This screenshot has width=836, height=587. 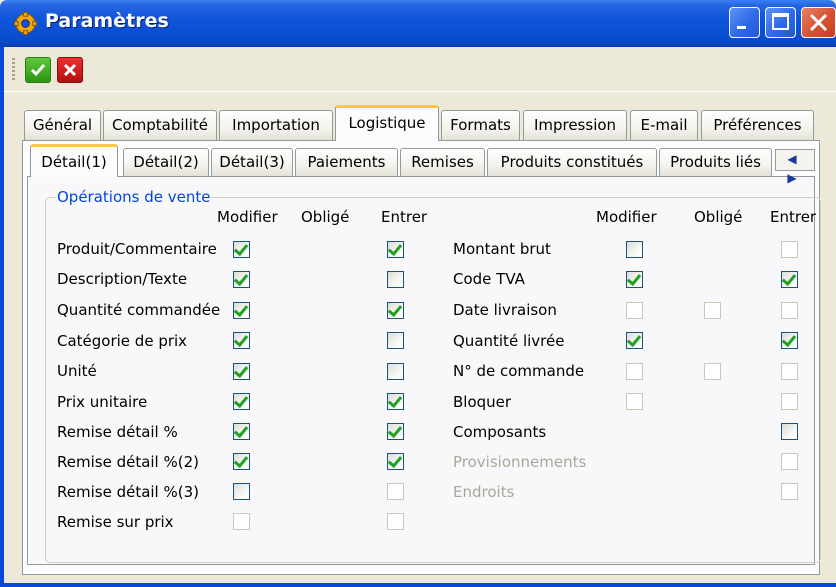 What do you see at coordinates (395, 461) in the screenshot?
I see `checkbox-remise2-entrer` at bounding box center [395, 461].